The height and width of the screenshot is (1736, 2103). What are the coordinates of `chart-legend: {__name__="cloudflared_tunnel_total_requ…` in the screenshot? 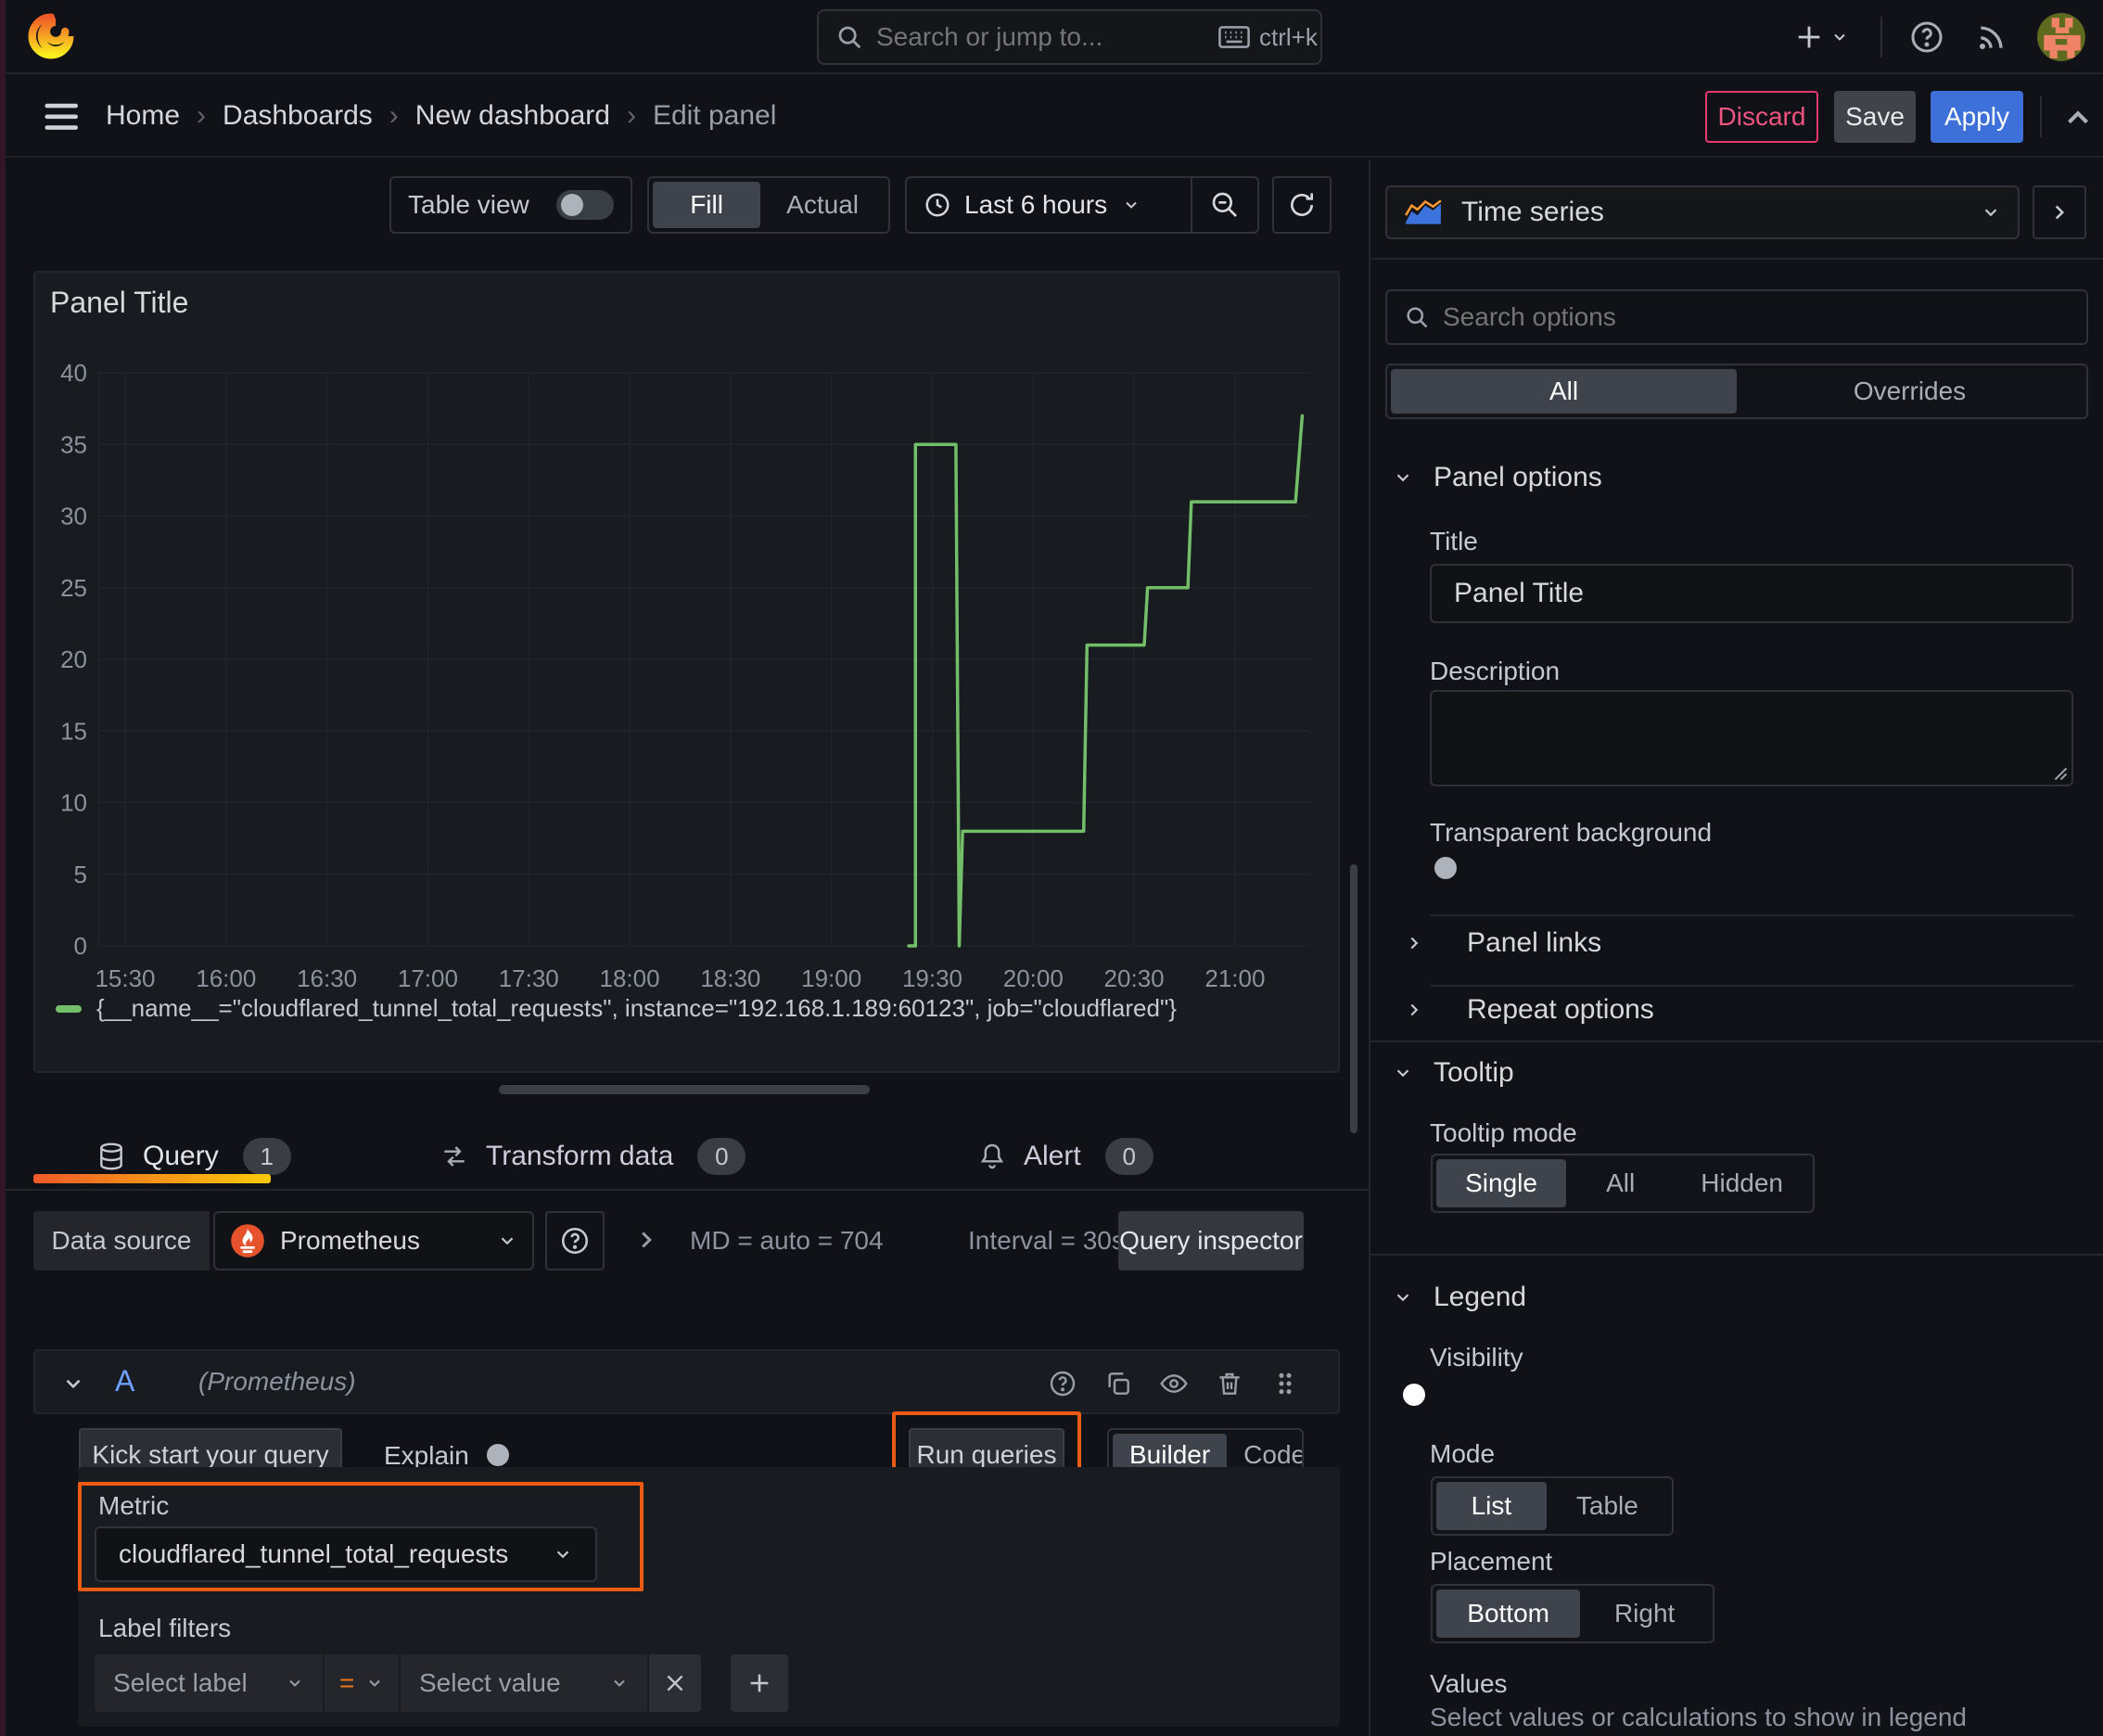 It's located at (616, 1008).